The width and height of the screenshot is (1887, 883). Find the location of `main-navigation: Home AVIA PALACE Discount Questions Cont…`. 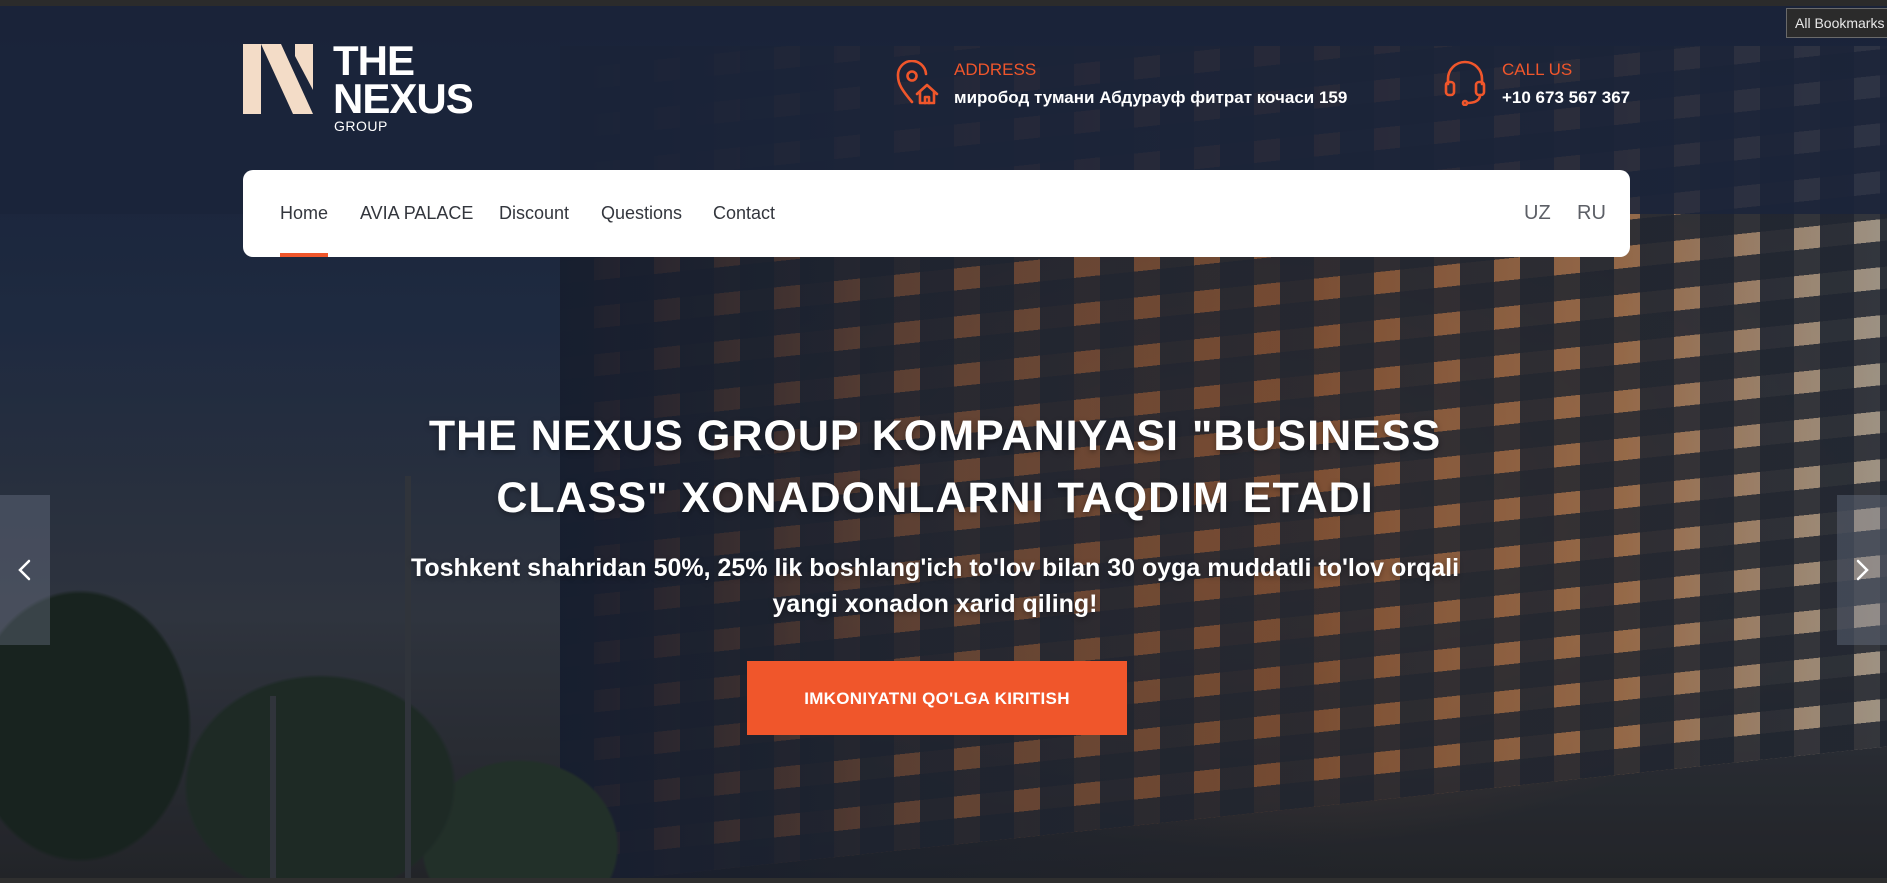

main-navigation: Home AVIA PALACE Discount Questions Cont… is located at coordinates (936, 213).